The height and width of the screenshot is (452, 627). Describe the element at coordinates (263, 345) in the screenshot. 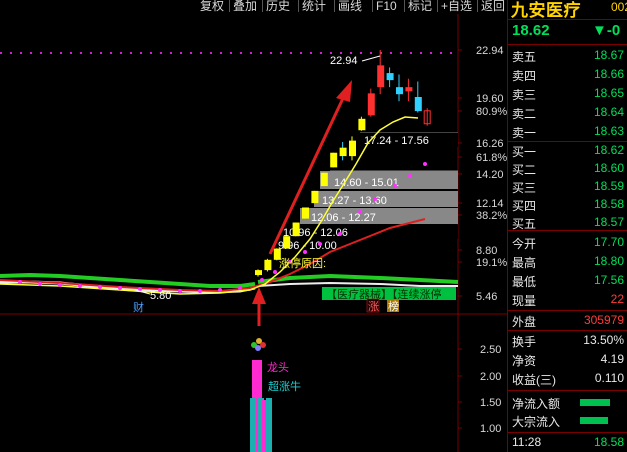

I see `signal-dot-red-icon` at that location.